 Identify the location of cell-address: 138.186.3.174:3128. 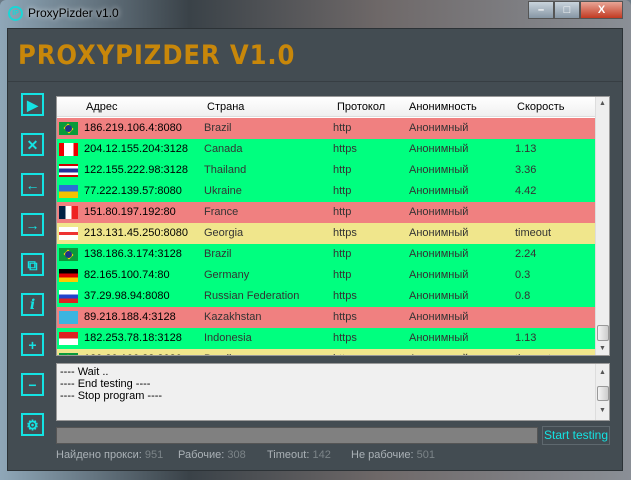
(133, 254).